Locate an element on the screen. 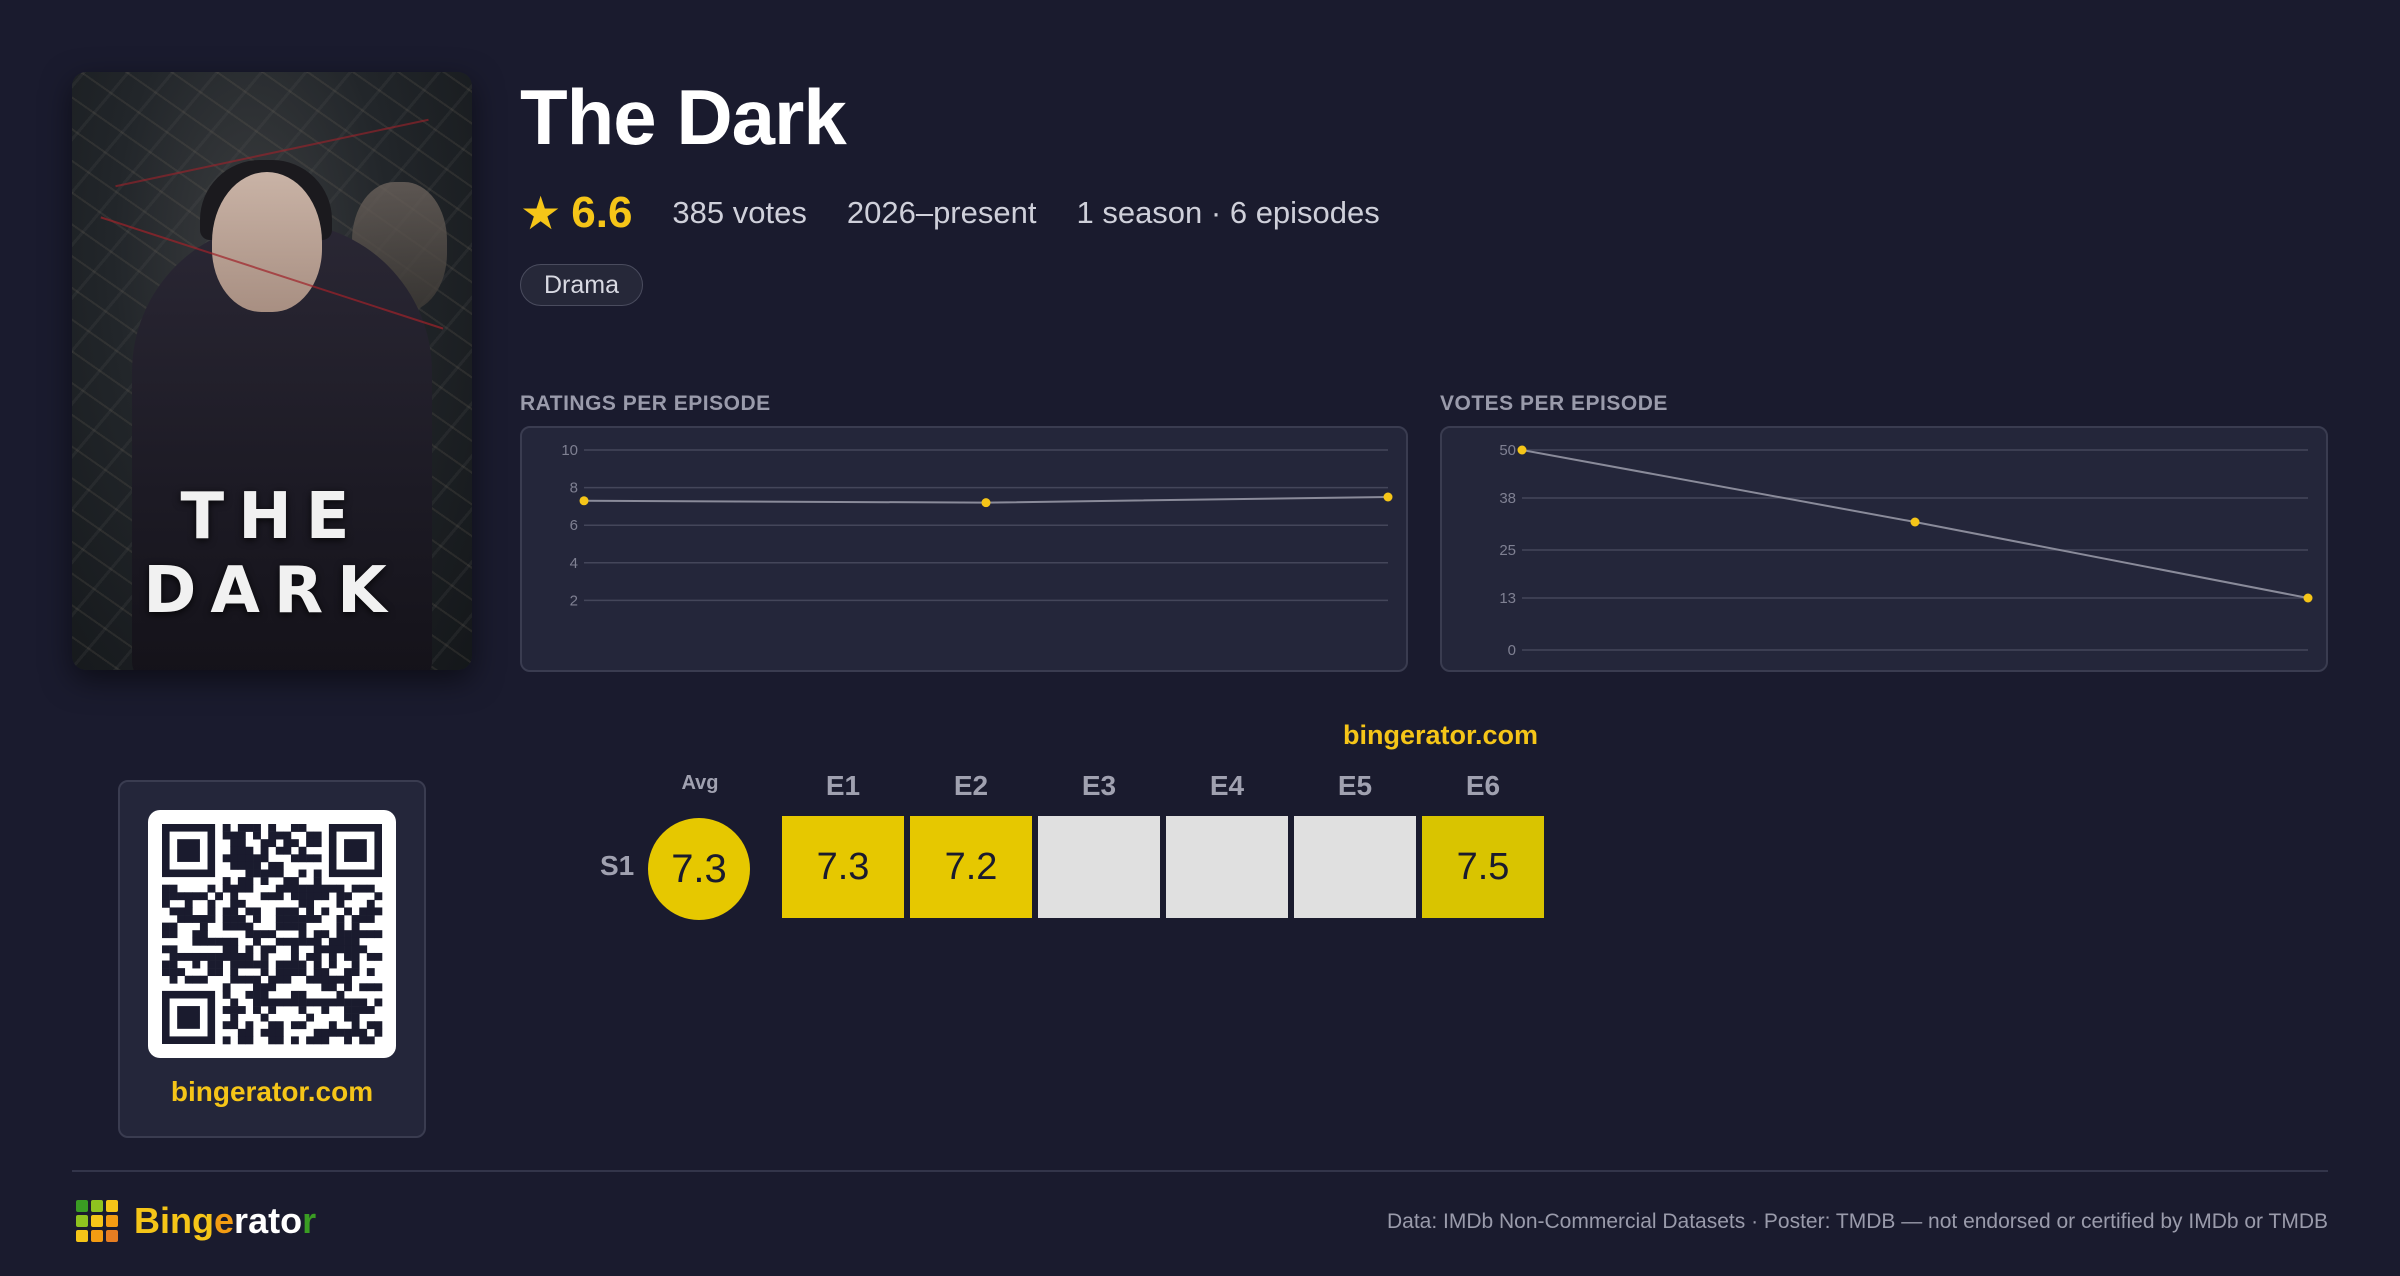  show-poster: THE DARK is located at coordinates (272, 371).